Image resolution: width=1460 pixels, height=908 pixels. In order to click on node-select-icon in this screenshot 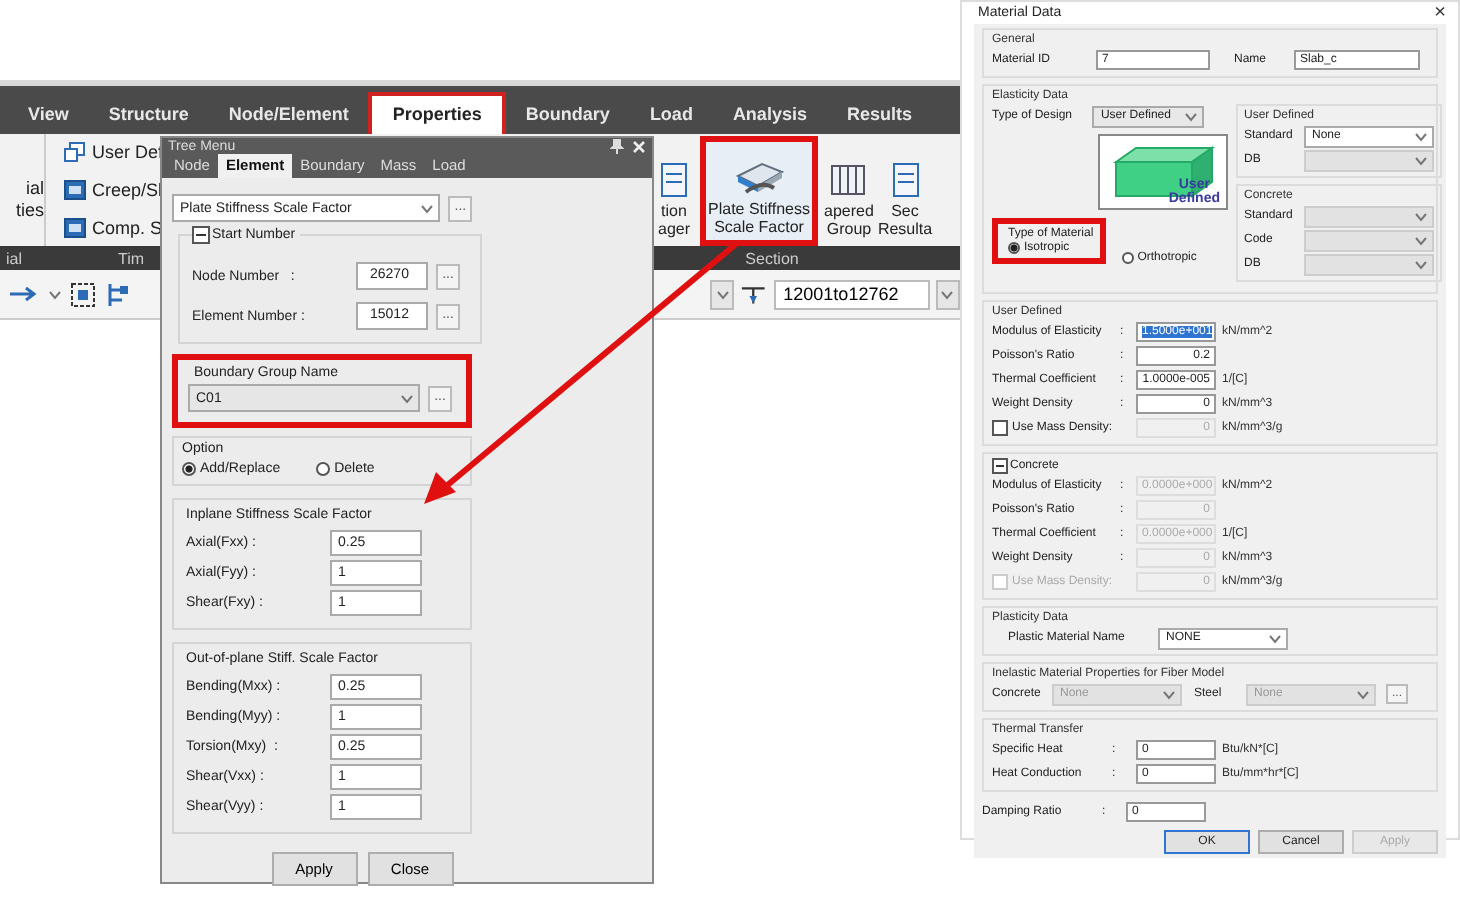, I will do `click(754, 294)`.